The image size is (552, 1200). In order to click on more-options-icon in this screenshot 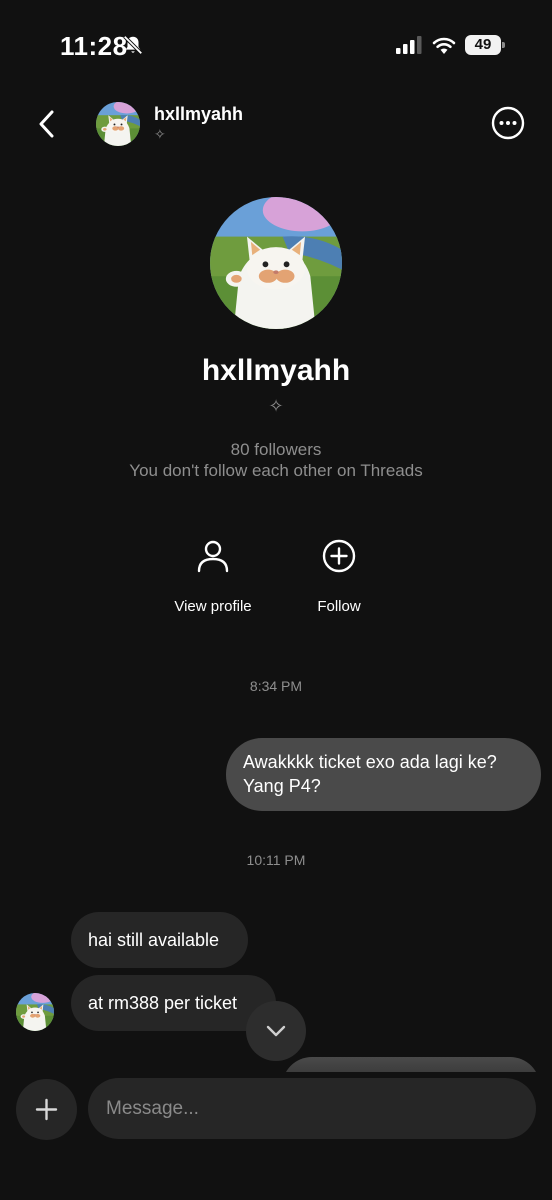, I will do `click(508, 123)`.